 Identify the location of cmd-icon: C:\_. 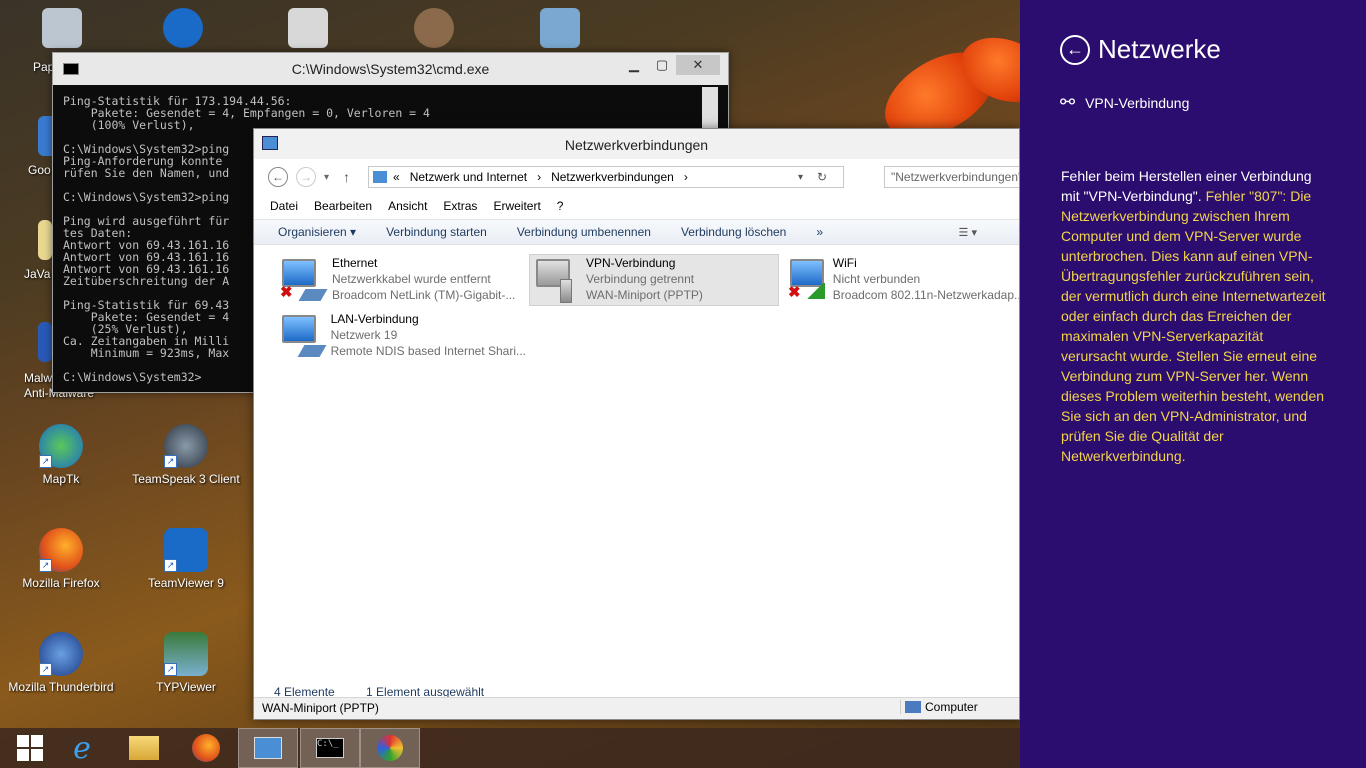
(330, 748).